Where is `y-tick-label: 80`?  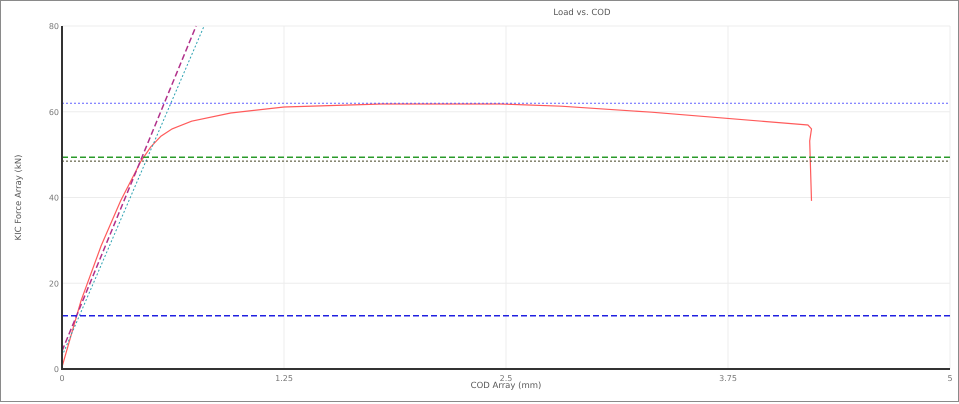
y-tick-label: 80 is located at coordinates (53, 26).